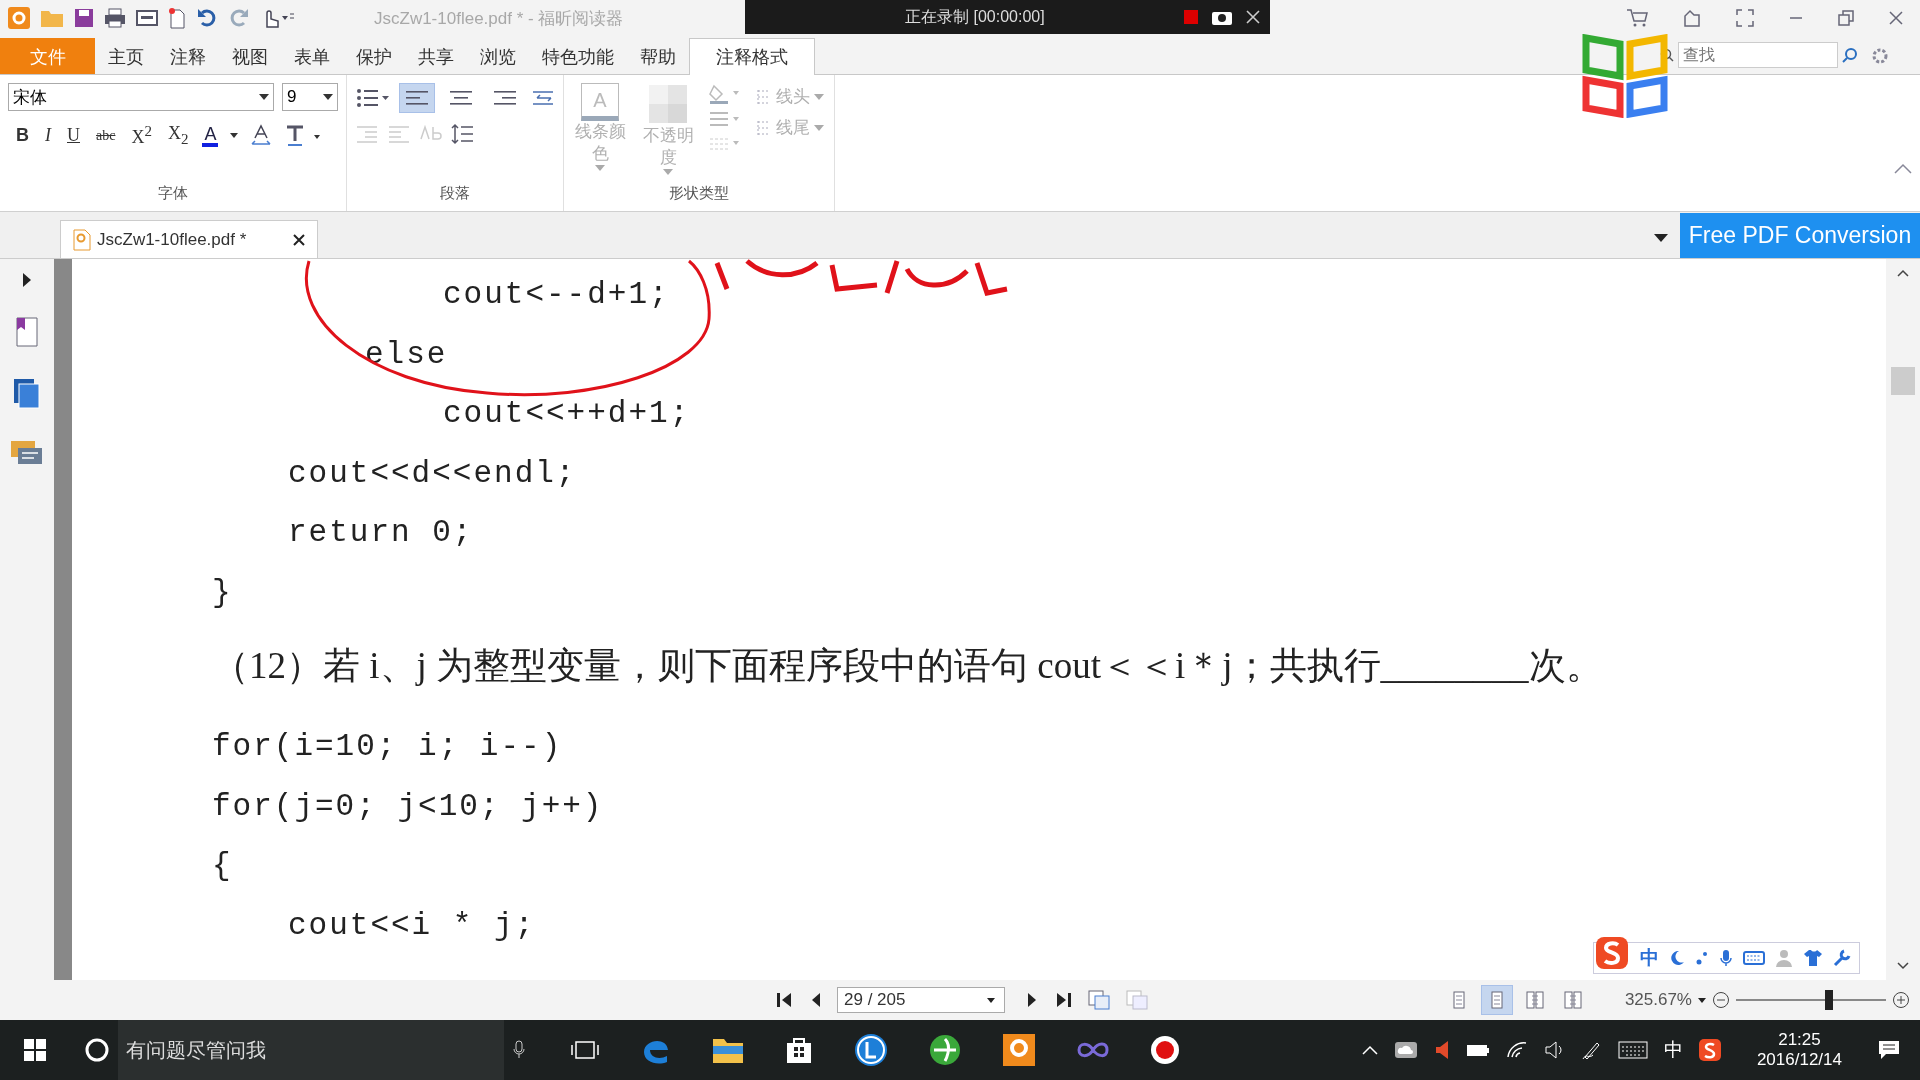  I want to click on record-icon, so click(1165, 1050).